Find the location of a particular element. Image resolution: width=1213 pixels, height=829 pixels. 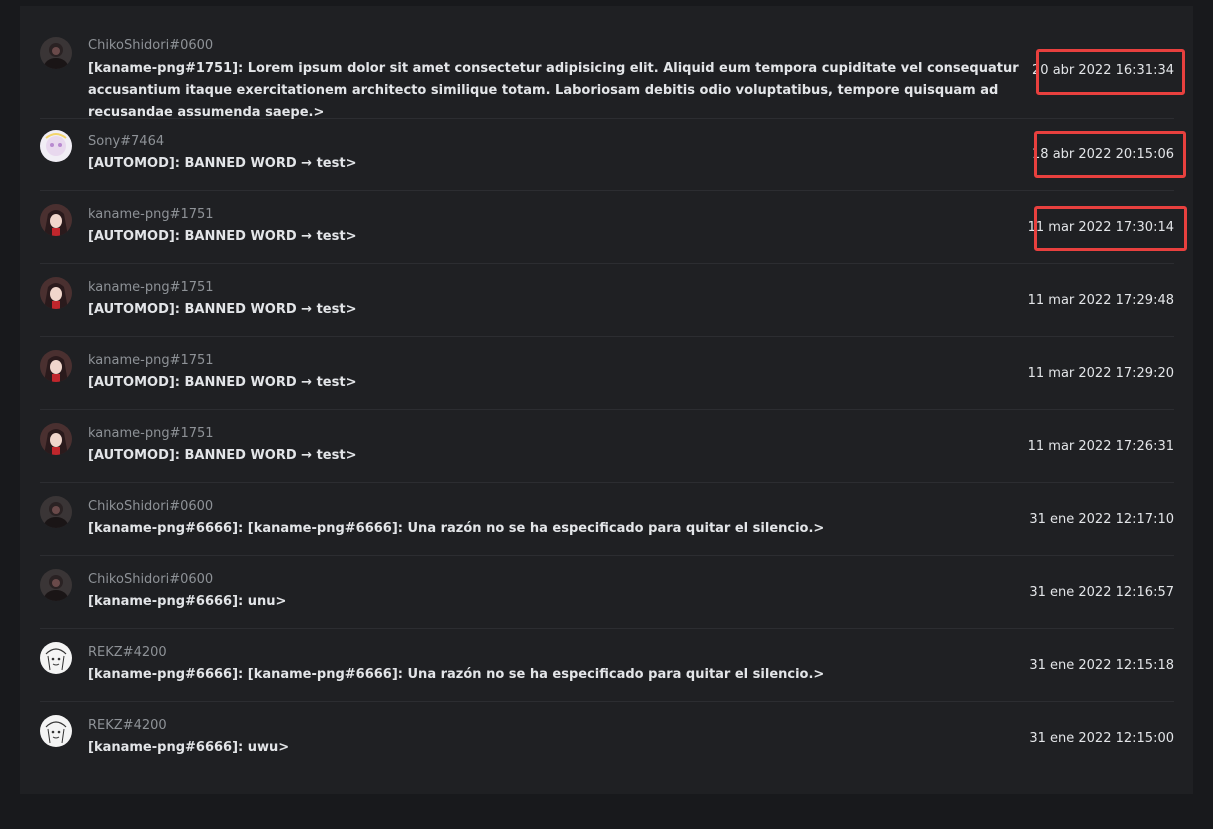

timestamp: 11 mar 2022 17:29:48 is located at coordinates (1100, 300).